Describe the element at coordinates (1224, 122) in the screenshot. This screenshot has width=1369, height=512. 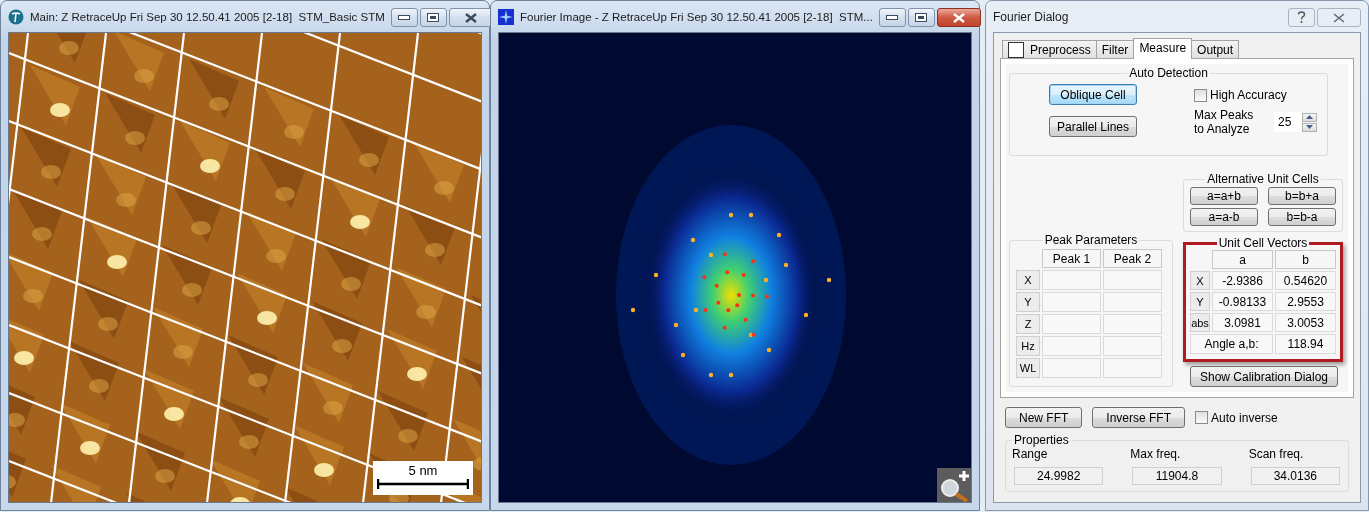
I see `field-label: Max Peaks to Analyze` at that location.